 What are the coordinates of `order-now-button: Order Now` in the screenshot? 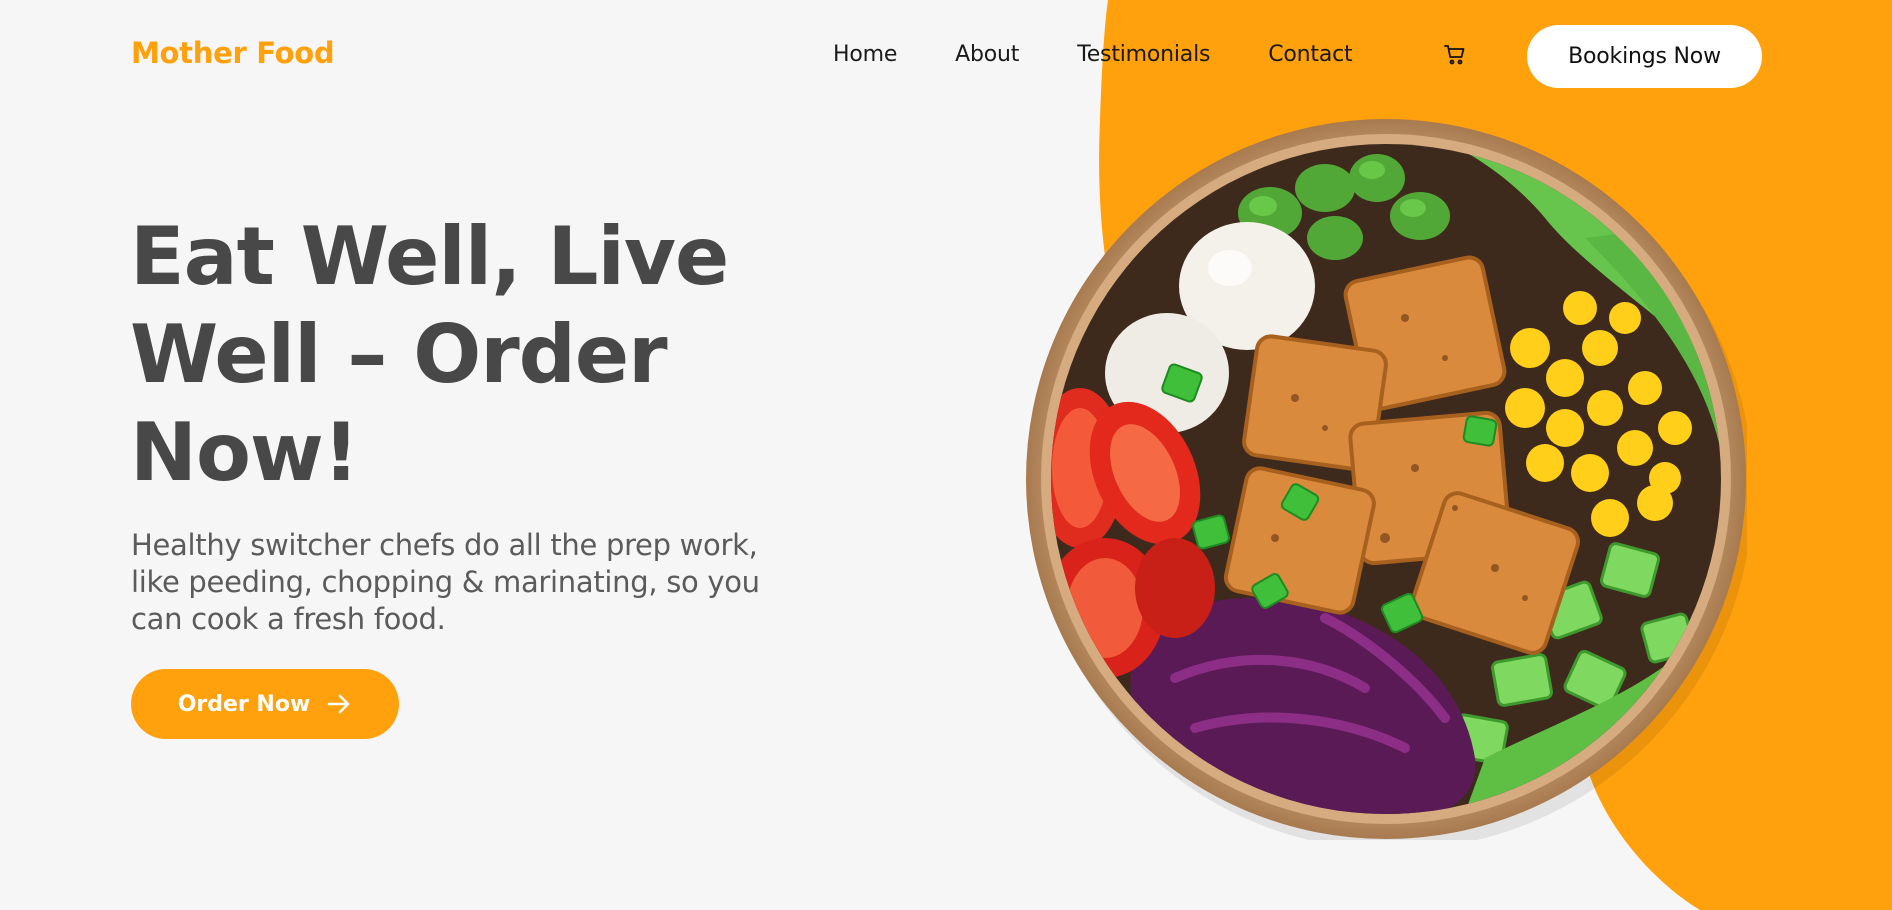 It's located at (265, 704).